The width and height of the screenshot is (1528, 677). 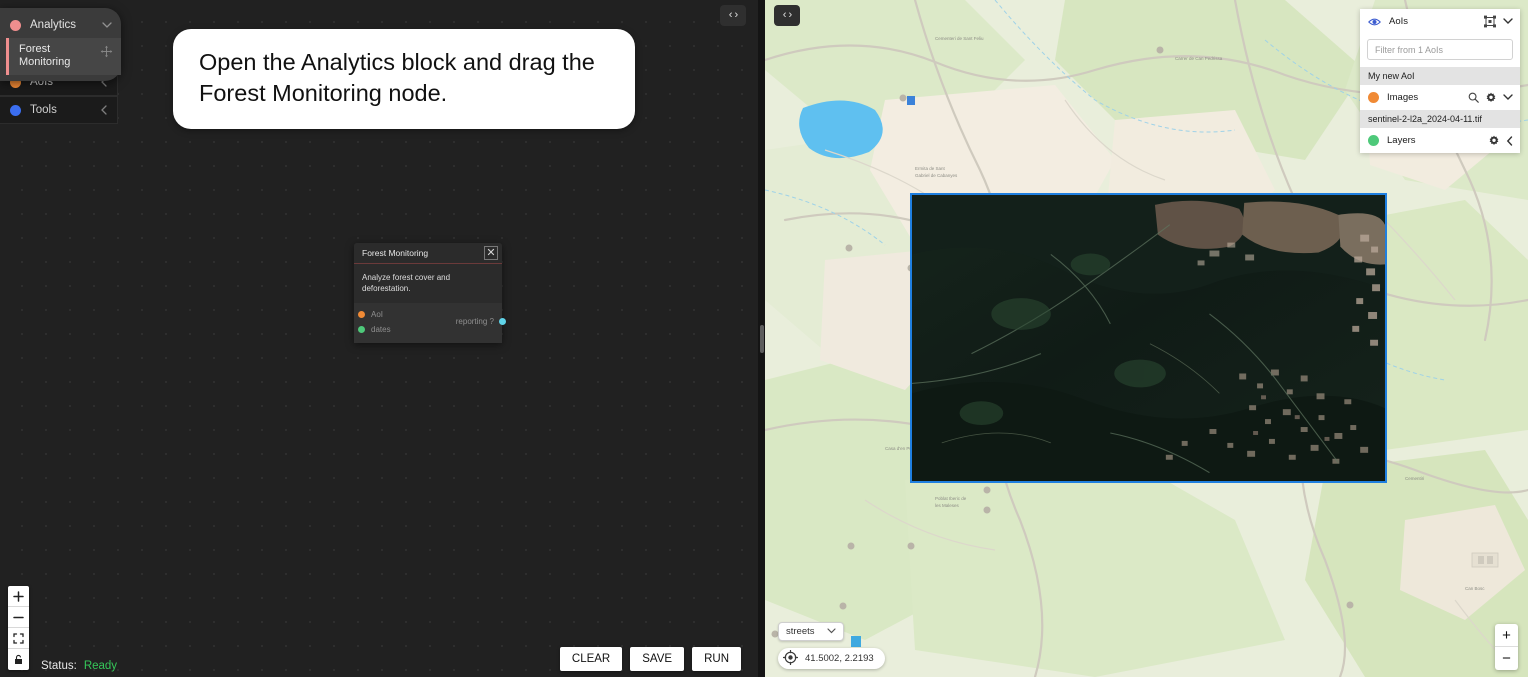 What do you see at coordinates (1490, 21) in the screenshot?
I see `draw-bbox-icon` at bounding box center [1490, 21].